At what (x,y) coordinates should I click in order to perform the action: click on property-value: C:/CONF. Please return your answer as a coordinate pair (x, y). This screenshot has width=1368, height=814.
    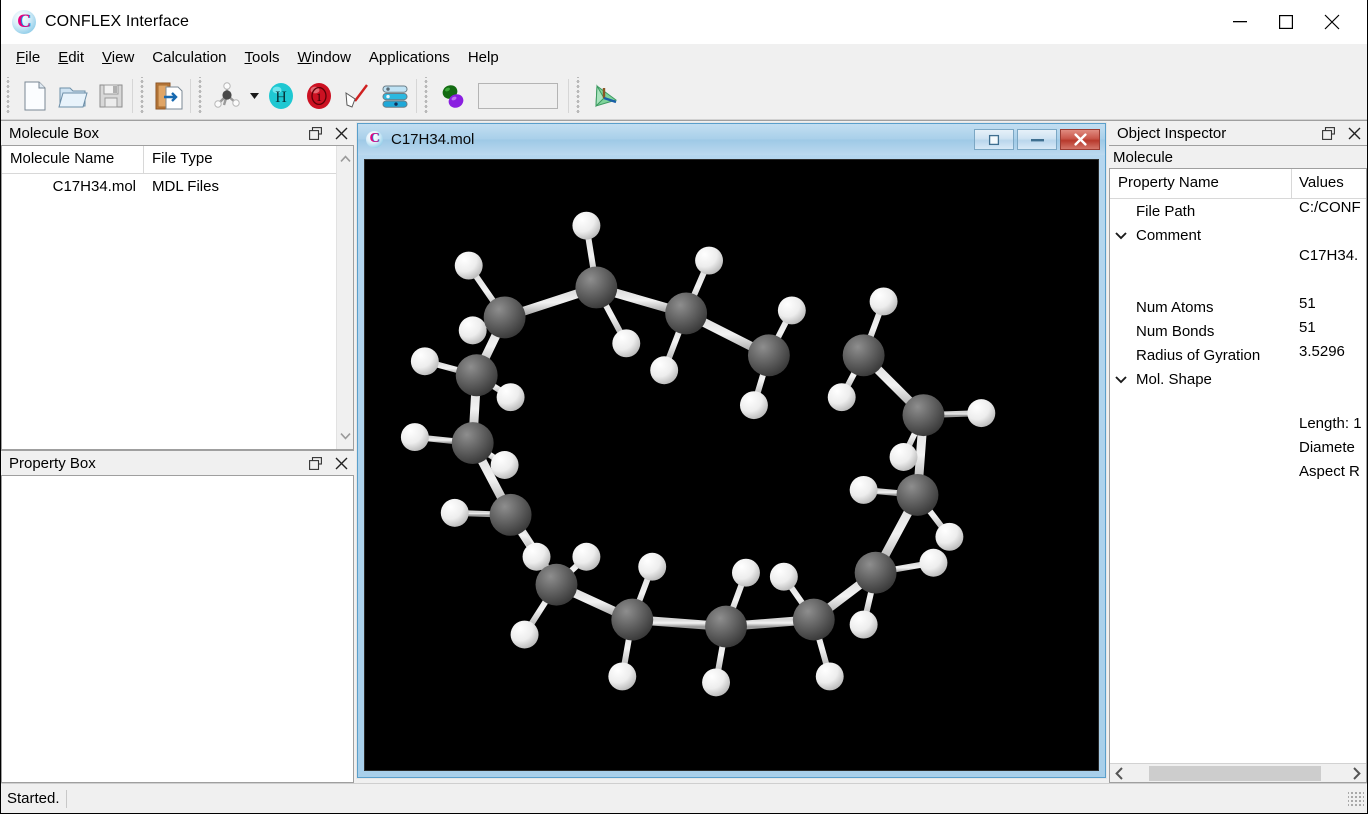
    Looking at the image, I should click on (1330, 207).